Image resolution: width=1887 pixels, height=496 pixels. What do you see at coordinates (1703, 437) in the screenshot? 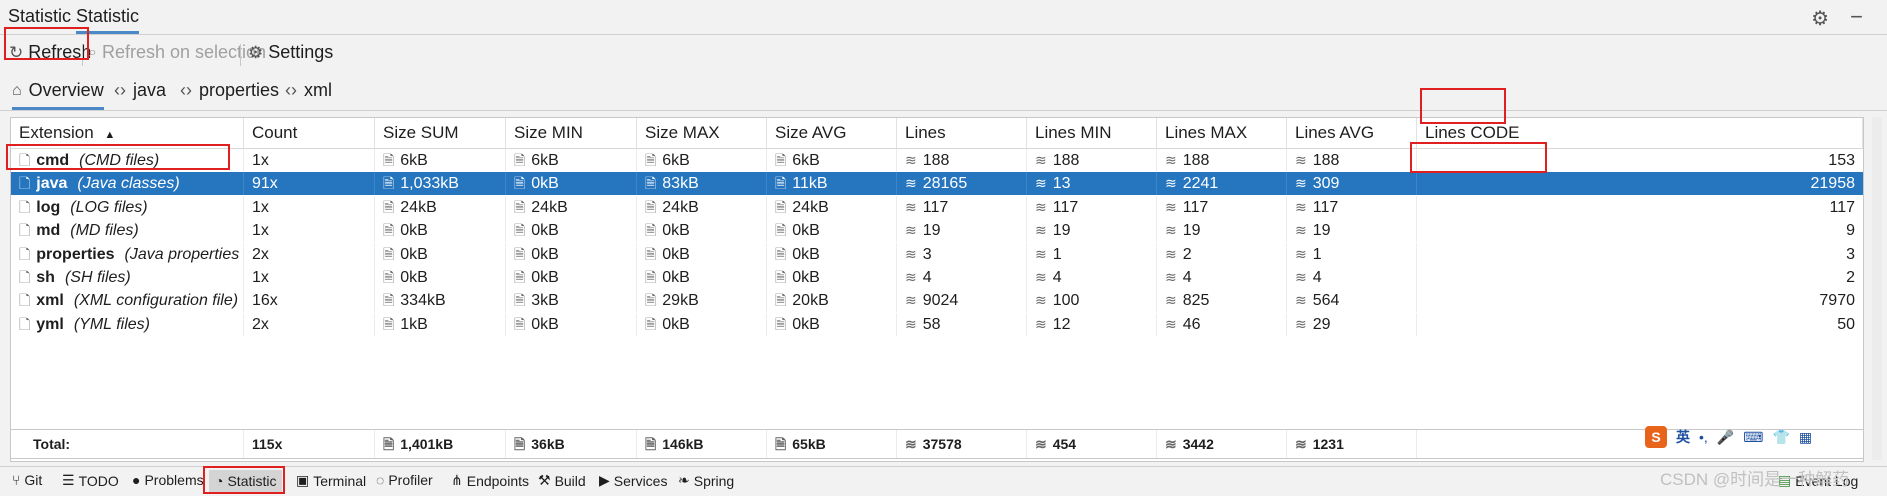
I see `punctuation-icon: •,` at bounding box center [1703, 437].